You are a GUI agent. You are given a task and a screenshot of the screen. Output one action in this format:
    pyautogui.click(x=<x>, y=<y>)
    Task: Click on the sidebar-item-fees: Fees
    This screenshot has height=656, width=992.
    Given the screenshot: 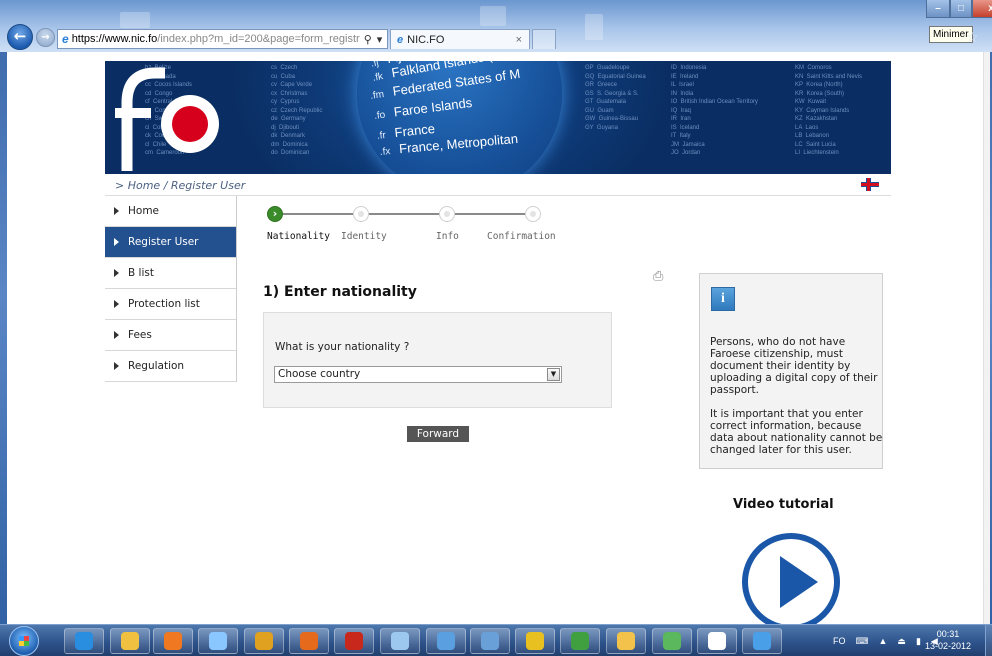 What is the action you would take?
    pyautogui.click(x=170, y=335)
    